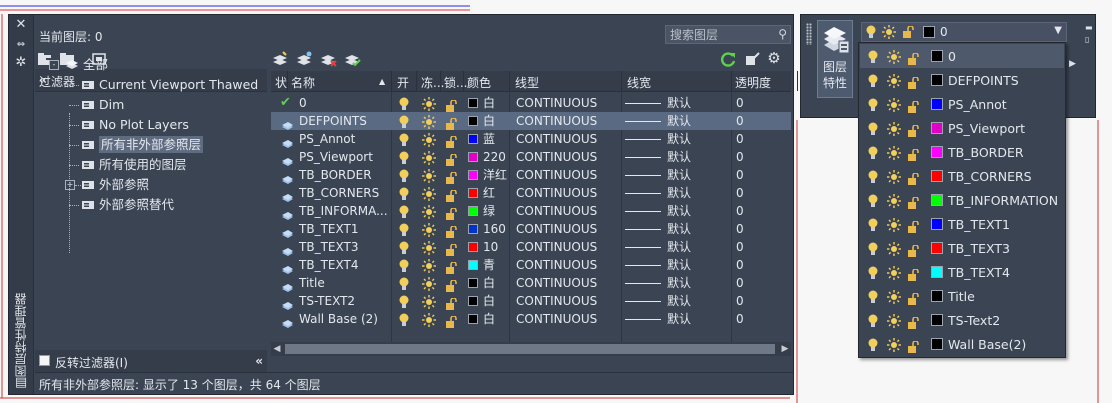 The image size is (1112, 403). Describe the element at coordinates (328, 229) in the screenshot. I see `layer-name: TB_TEXT1` at that location.